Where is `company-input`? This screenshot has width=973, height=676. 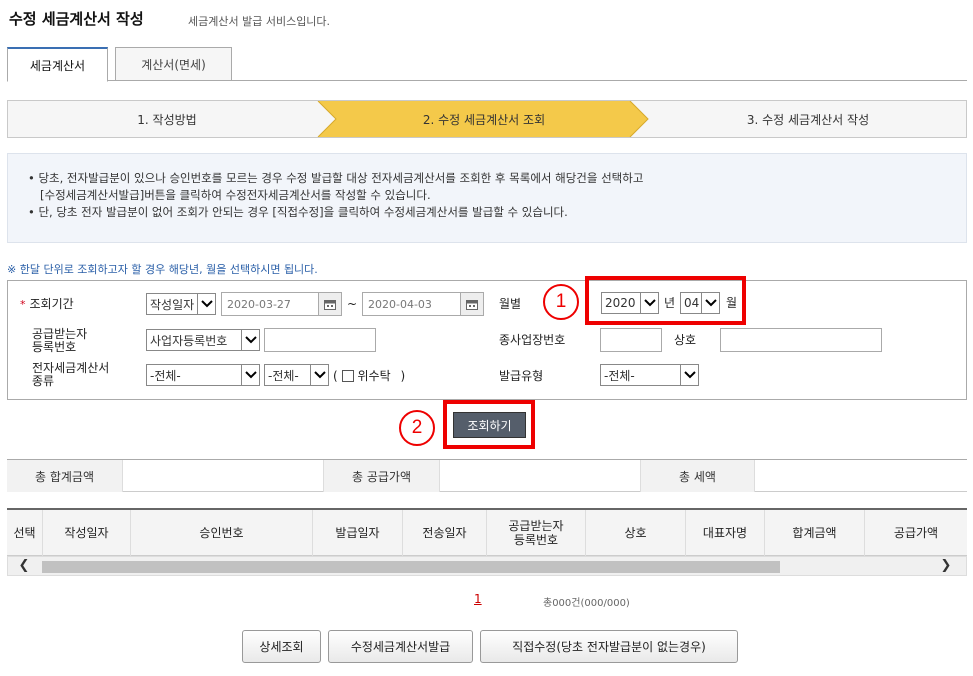 company-input is located at coordinates (801, 340).